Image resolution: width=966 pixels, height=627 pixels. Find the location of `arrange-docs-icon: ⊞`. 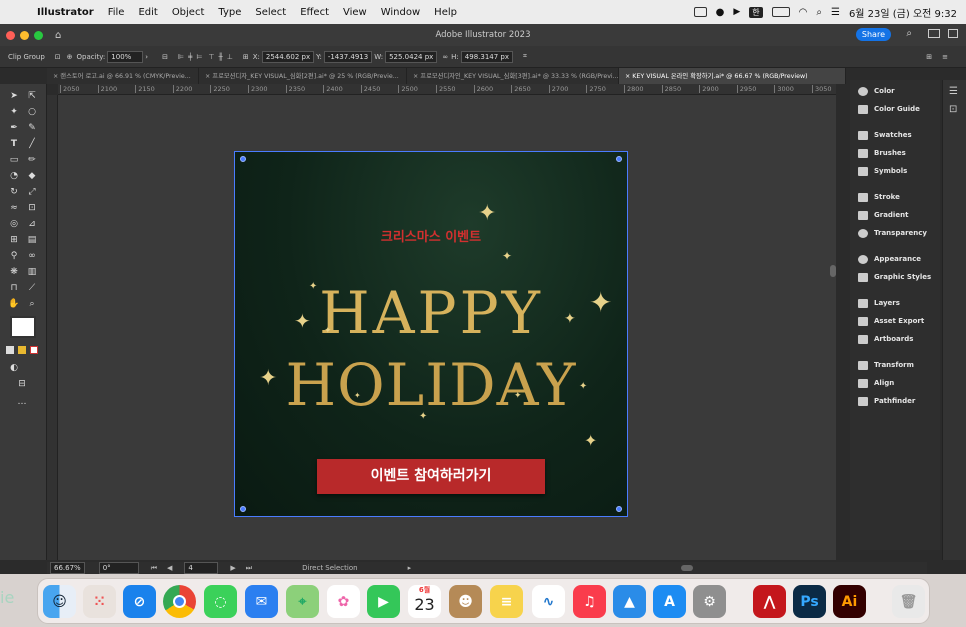

arrange-docs-icon: ⊞ is located at coordinates (929, 57).